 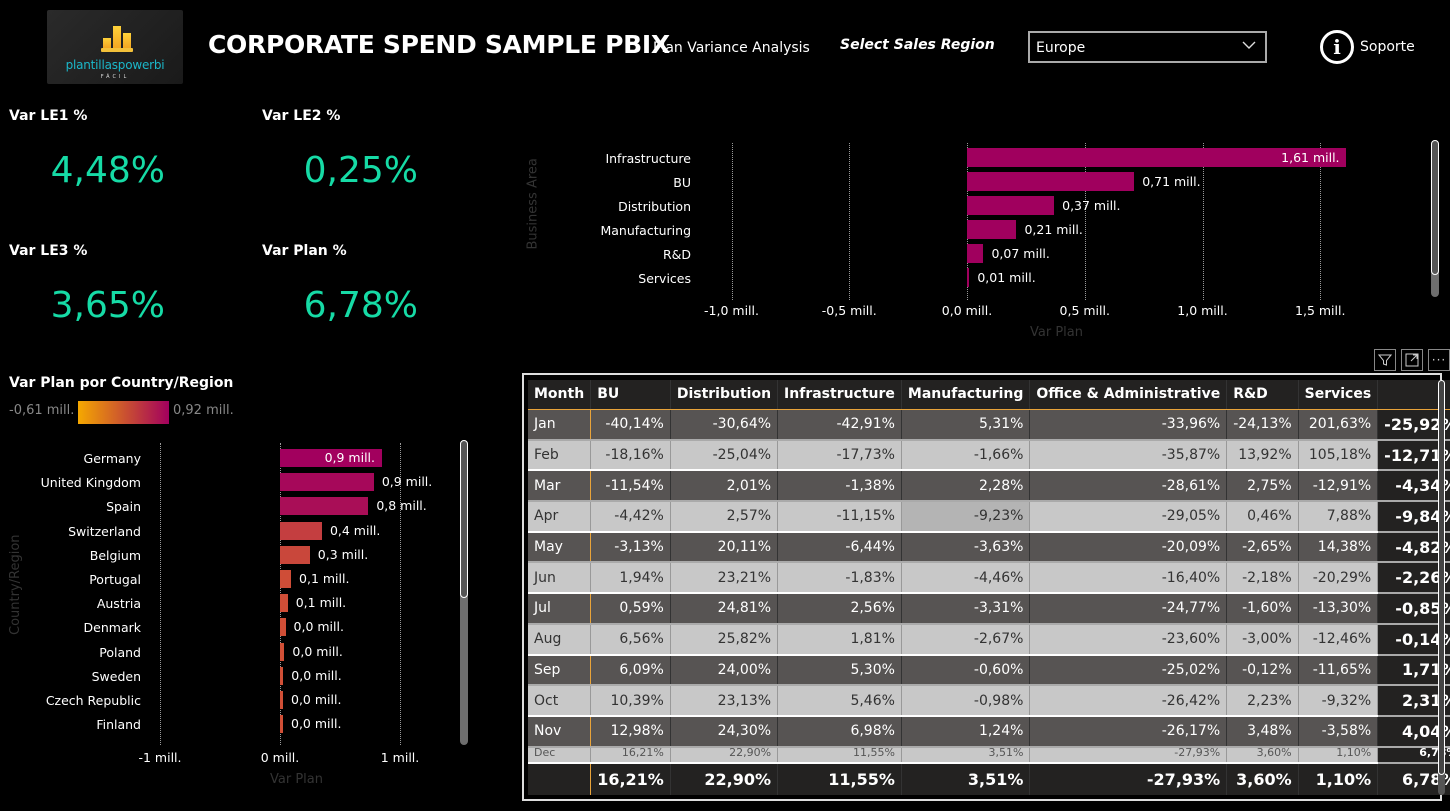 What do you see at coordinates (560, 609) in the screenshot?
I see `month-cell: Jul` at bounding box center [560, 609].